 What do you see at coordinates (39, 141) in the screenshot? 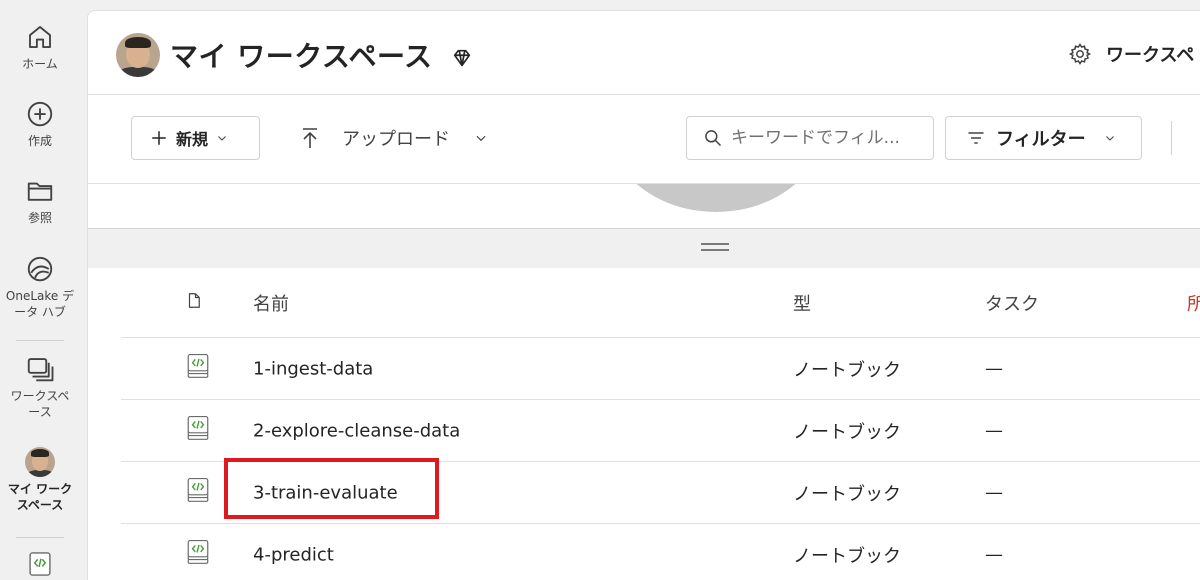
I see `rail-label-create: 作成` at bounding box center [39, 141].